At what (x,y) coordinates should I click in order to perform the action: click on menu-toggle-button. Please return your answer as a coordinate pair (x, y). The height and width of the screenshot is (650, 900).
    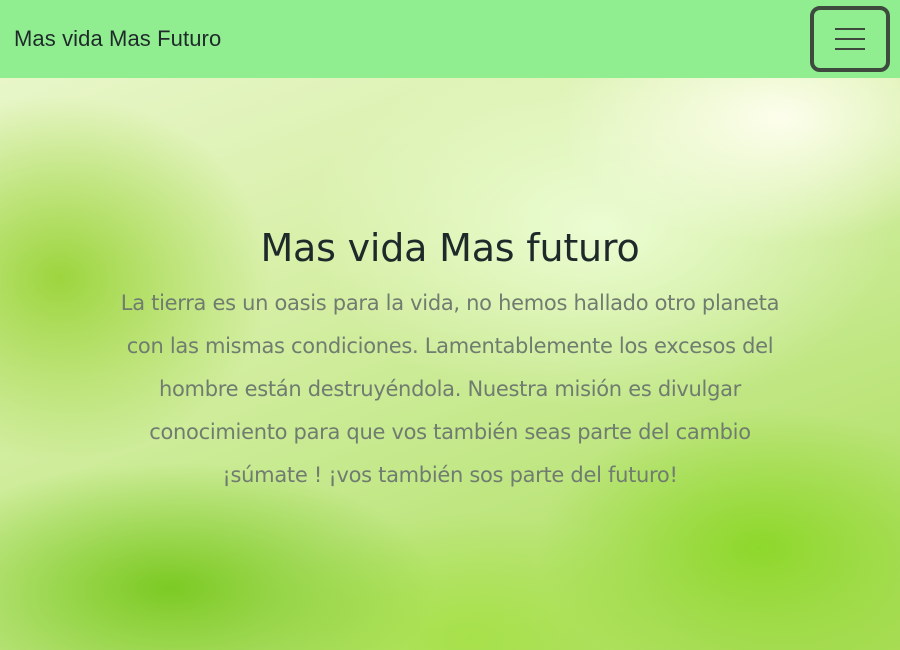
    Looking at the image, I should click on (850, 39).